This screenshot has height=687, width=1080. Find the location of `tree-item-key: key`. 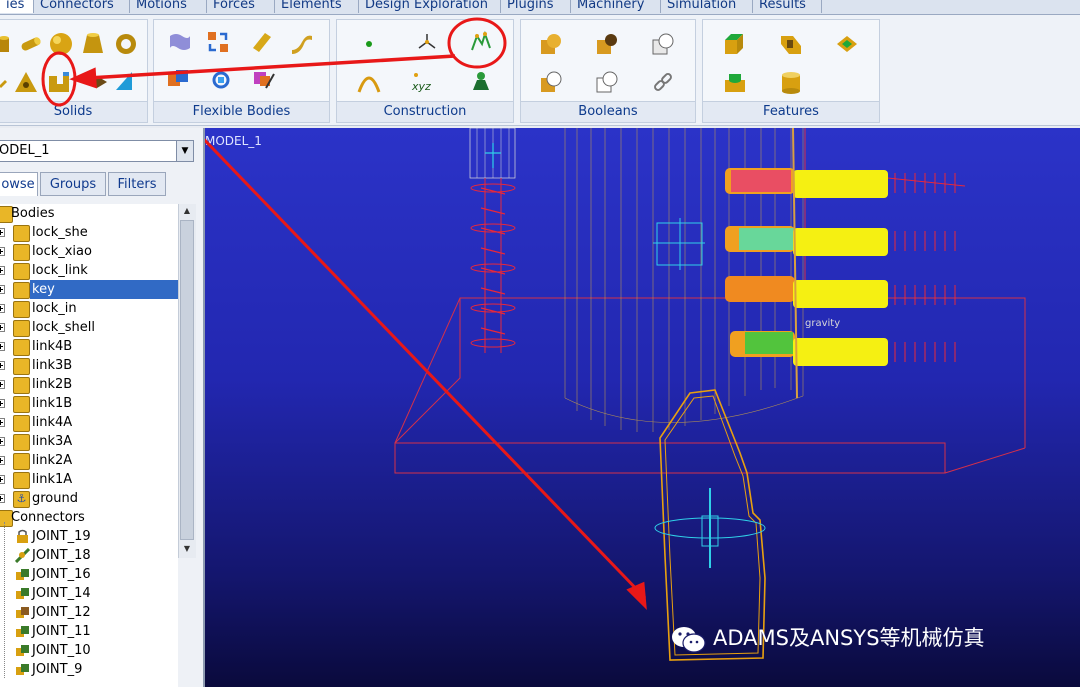

tree-item-key: key is located at coordinates (89, 289).